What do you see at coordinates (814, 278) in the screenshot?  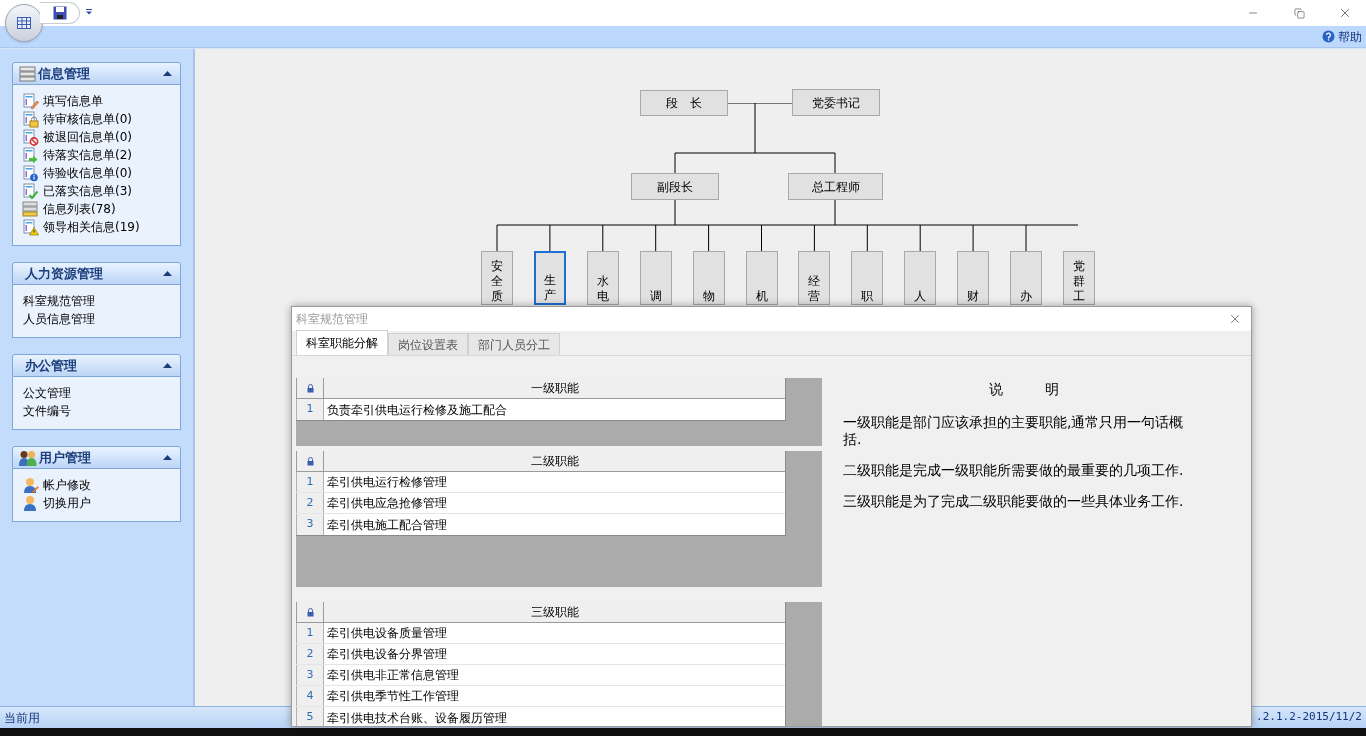 I see `department-node: 经营` at bounding box center [814, 278].